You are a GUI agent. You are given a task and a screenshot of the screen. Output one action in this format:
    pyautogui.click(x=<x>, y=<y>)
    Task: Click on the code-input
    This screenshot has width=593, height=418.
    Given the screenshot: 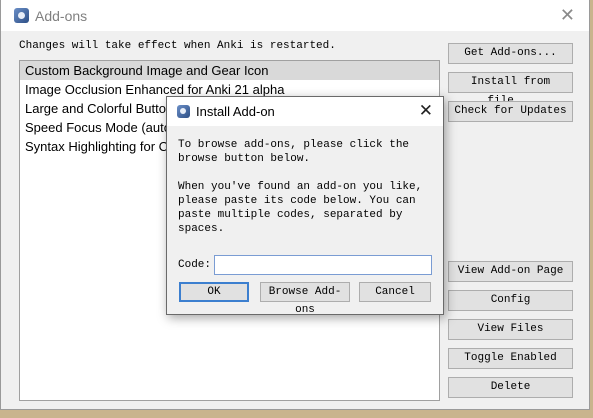 What is the action you would take?
    pyautogui.click(x=323, y=265)
    